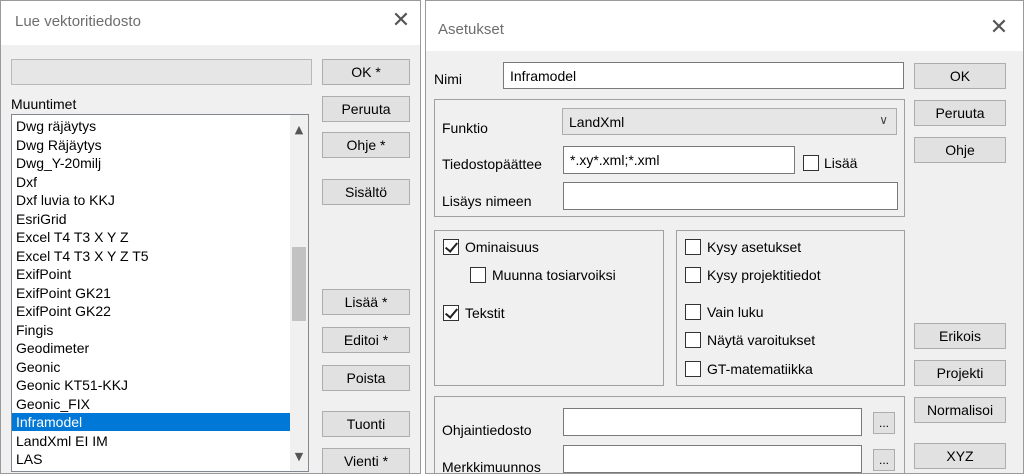  Describe the element at coordinates (485, 313) in the screenshot. I see `texts-label: Tekstit` at that location.